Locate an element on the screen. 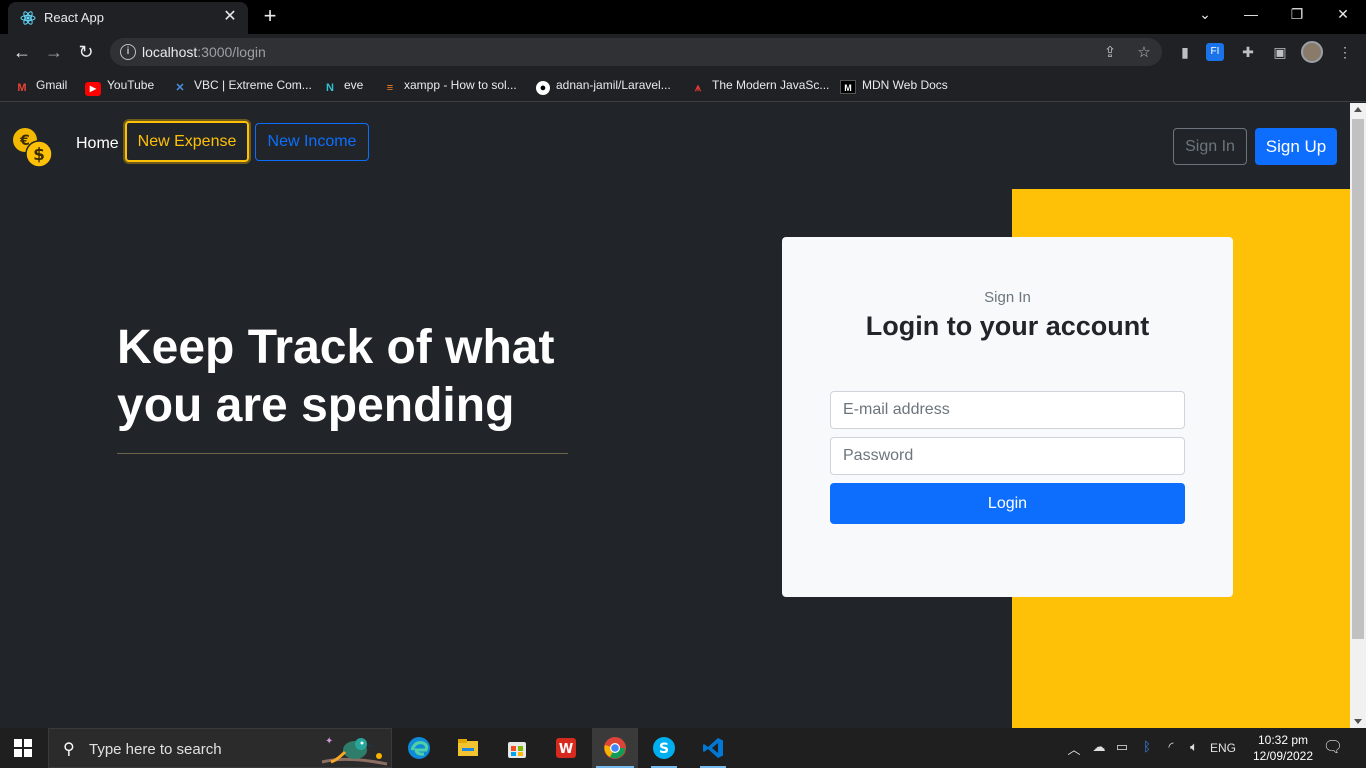 This screenshot has height=768, width=1366. bookmark-mdn: M MDN Web Docs is located at coordinates (894, 86).